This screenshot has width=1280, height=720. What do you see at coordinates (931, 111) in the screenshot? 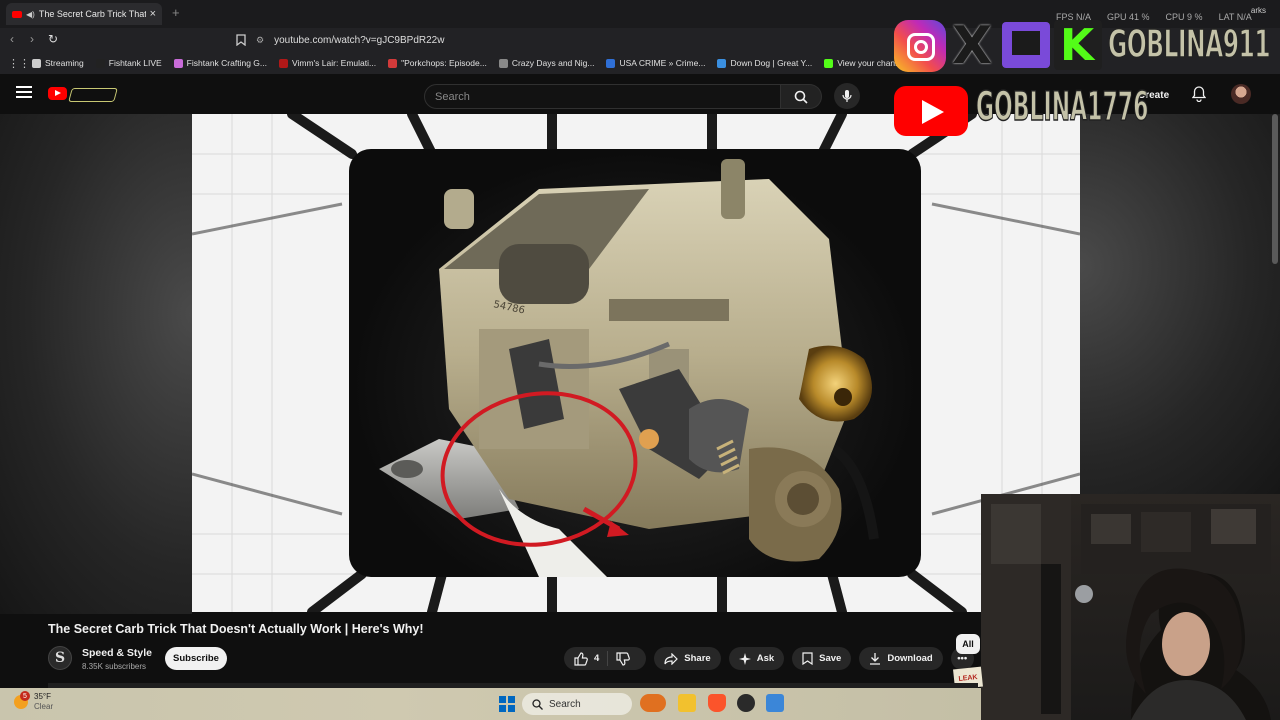
I see `youtube-big-logo-icon` at bounding box center [931, 111].